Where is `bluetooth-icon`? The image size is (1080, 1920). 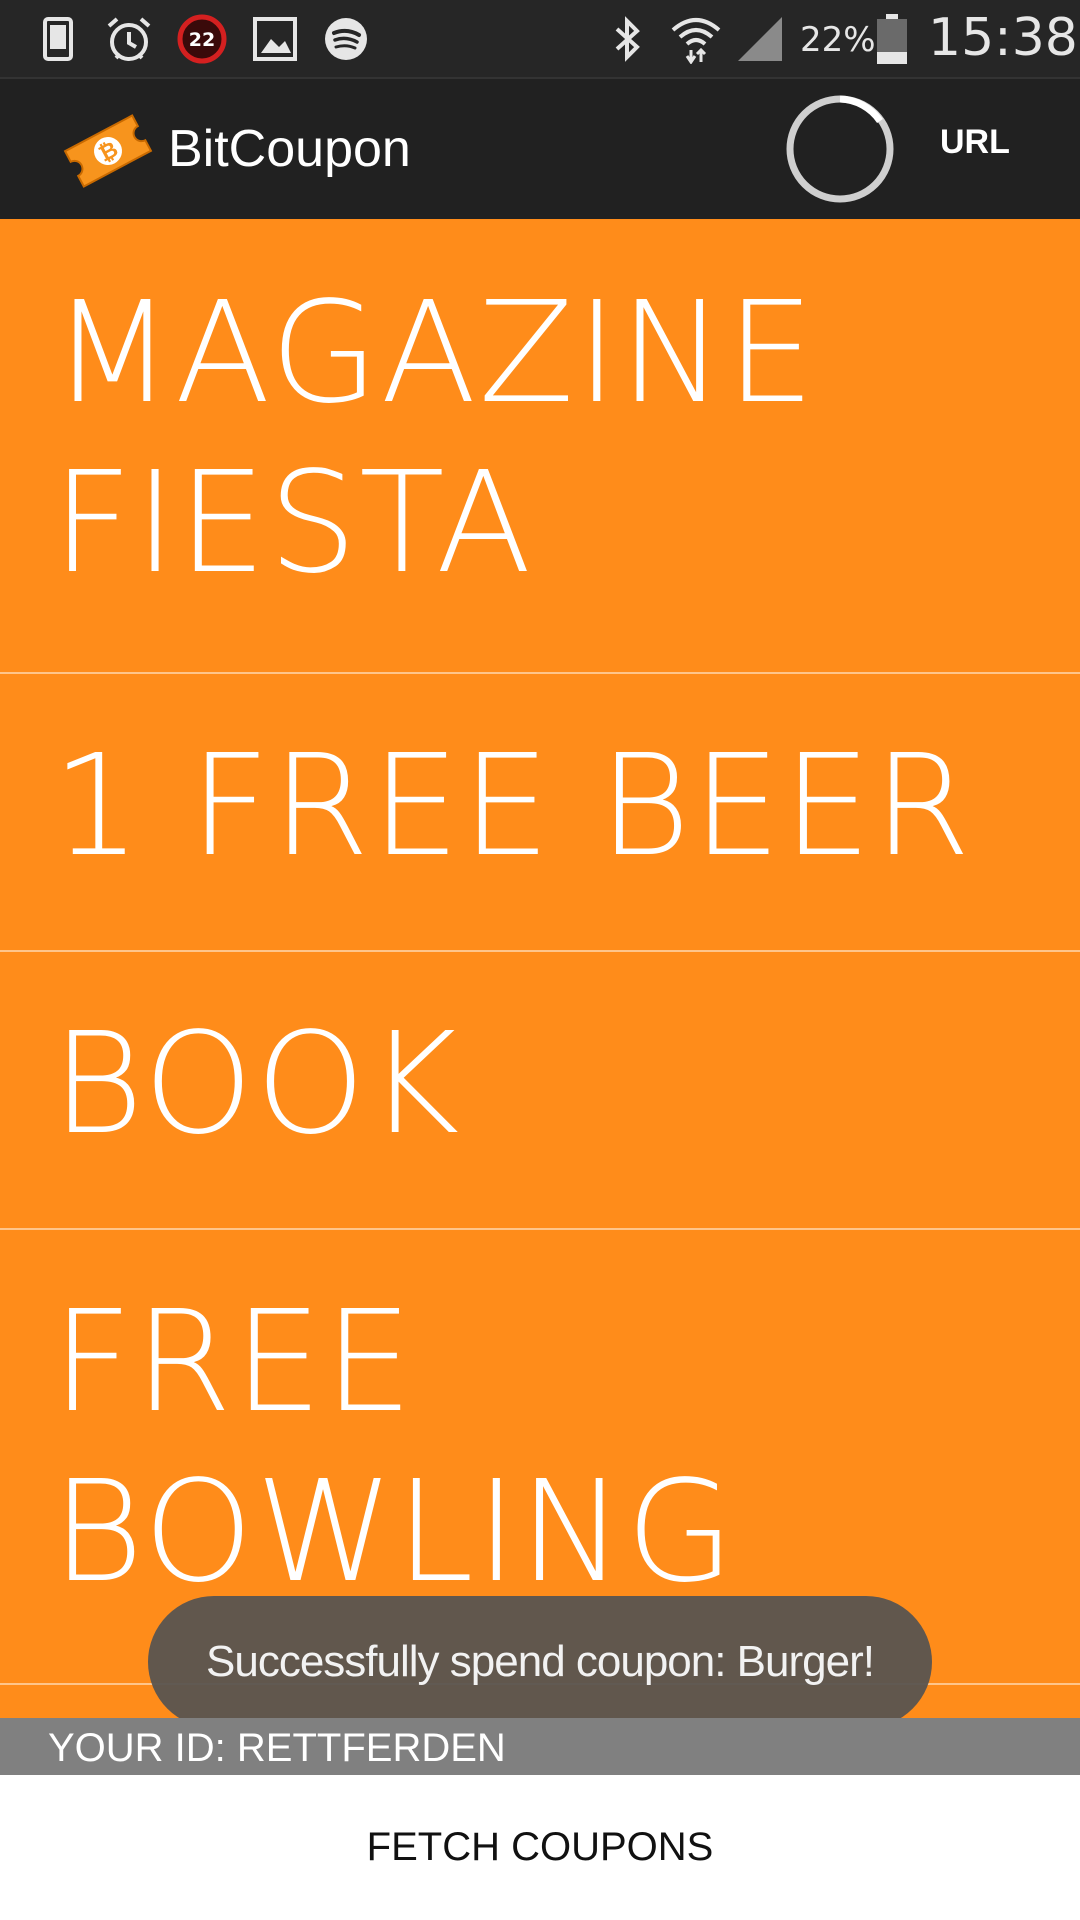 bluetooth-icon is located at coordinates (628, 39).